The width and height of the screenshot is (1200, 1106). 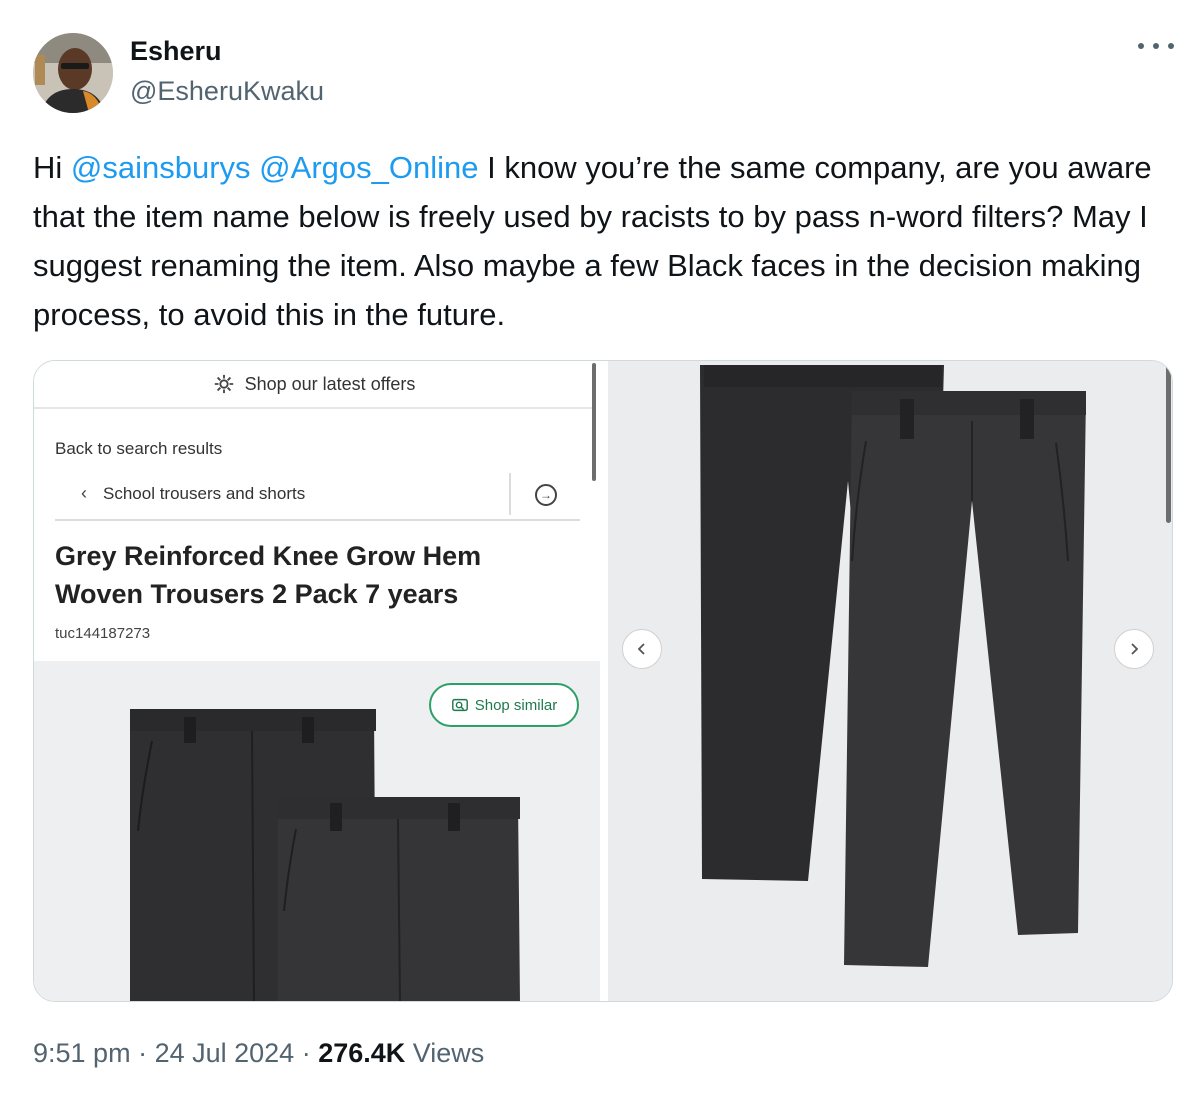 I want to click on offers-bar: Shop our latest offers, so click(x=314, y=385).